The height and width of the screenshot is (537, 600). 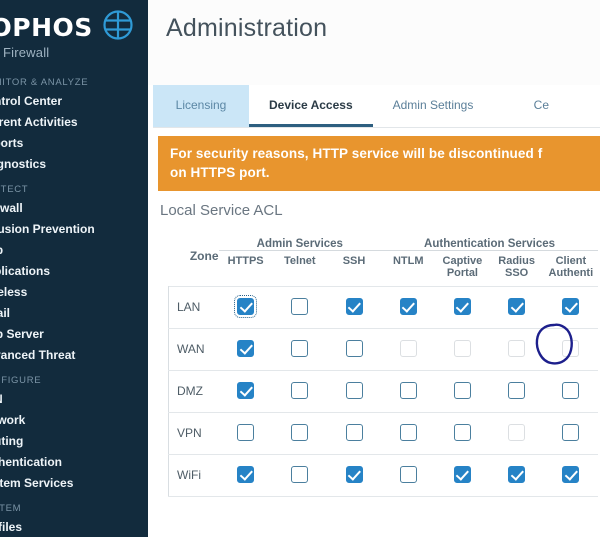 What do you see at coordinates (311, 106) in the screenshot?
I see `tab-device-access: Device Access` at bounding box center [311, 106].